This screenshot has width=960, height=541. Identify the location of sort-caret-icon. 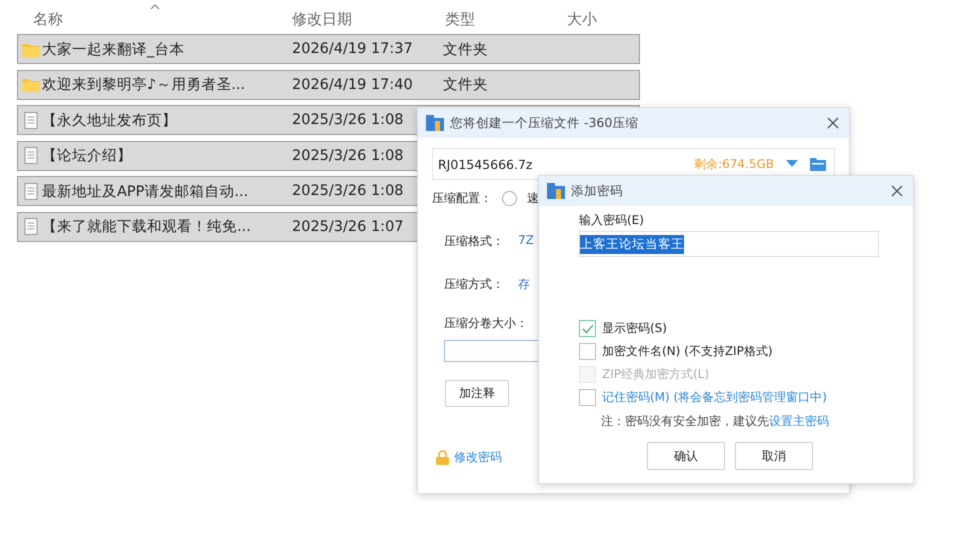
(155, 7).